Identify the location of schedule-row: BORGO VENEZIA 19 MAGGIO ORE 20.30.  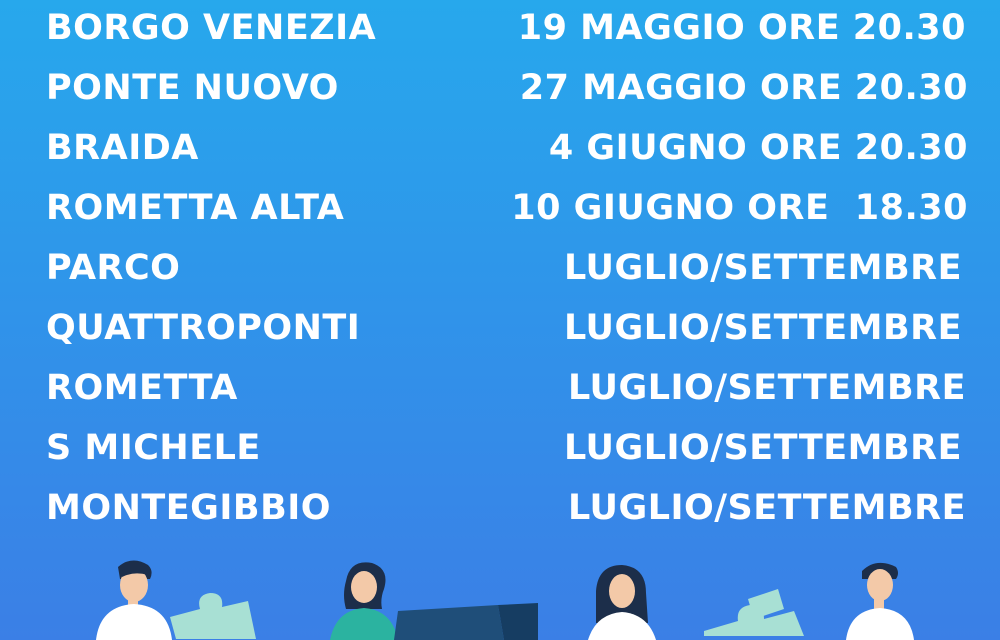
(500, 28).